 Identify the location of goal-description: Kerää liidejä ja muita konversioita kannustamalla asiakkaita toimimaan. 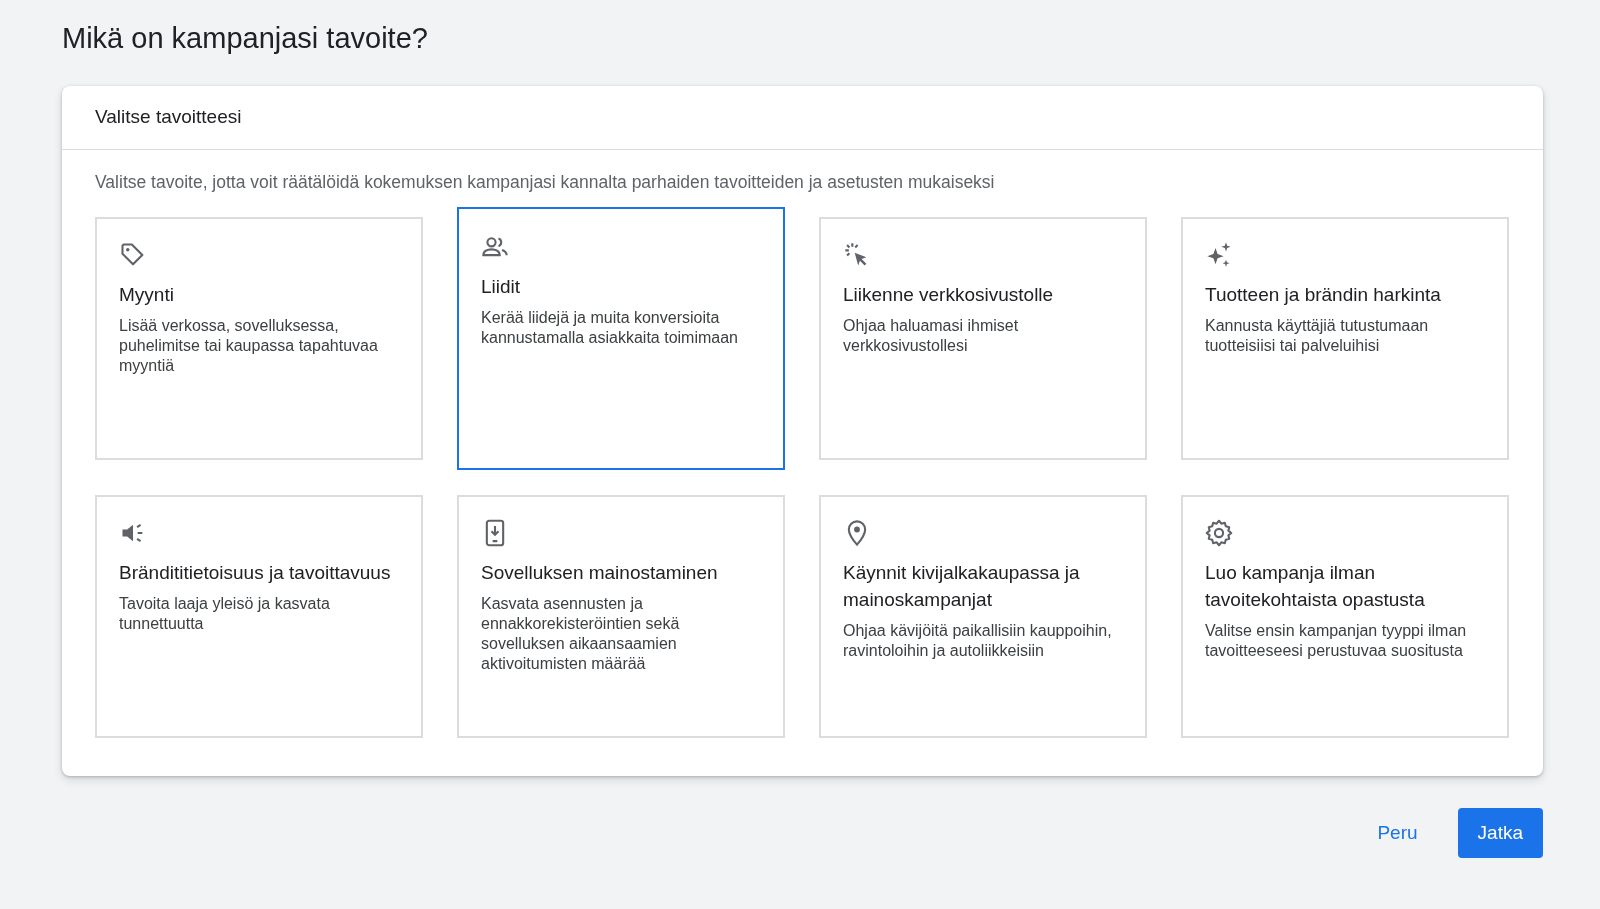
(610, 328).